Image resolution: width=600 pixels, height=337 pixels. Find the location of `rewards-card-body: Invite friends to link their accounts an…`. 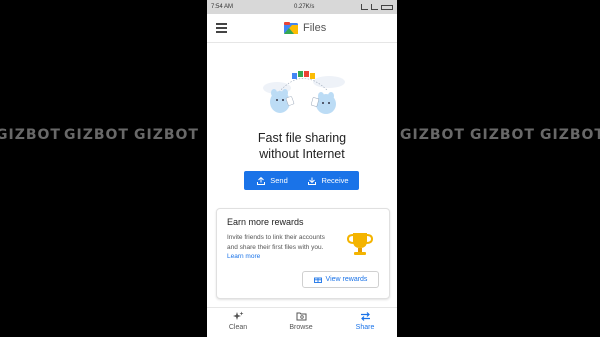

rewards-card-body: Invite friends to link their accounts an… is located at coordinates (277, 247).